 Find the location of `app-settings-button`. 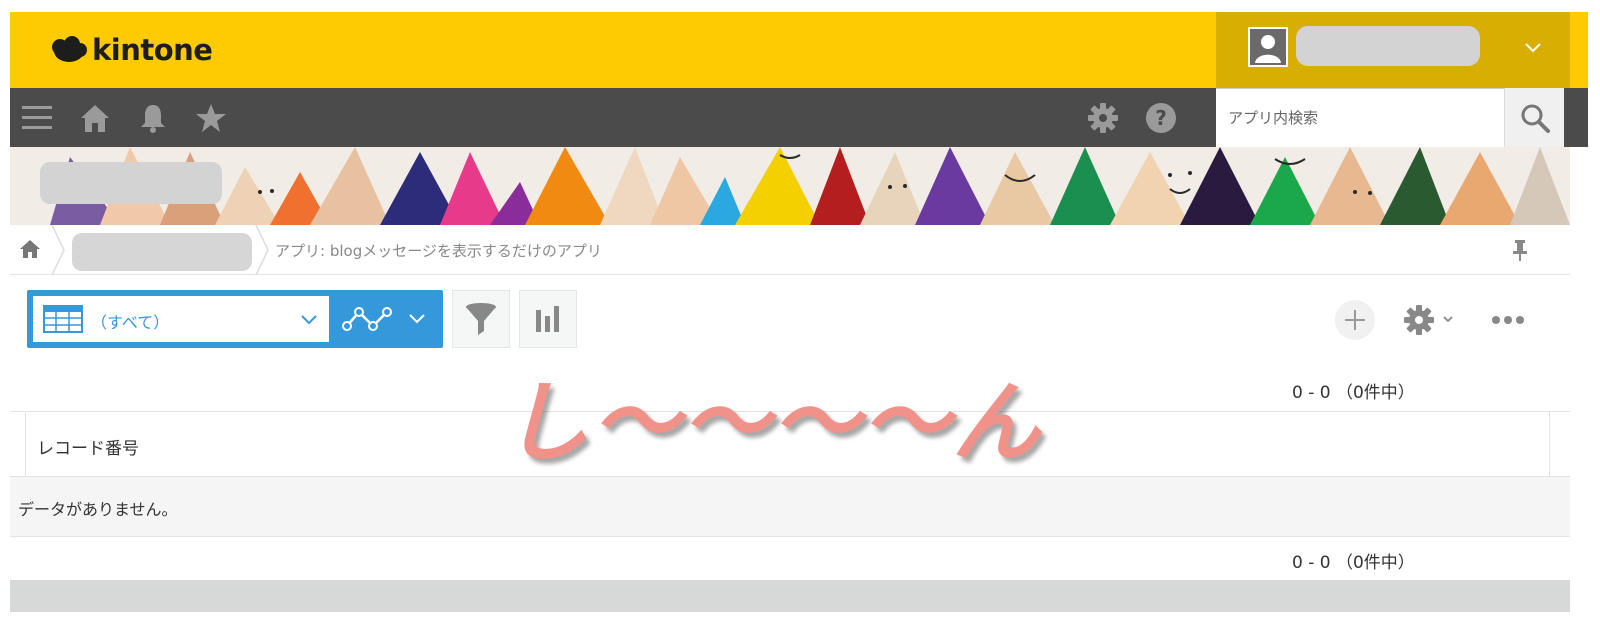

app-settings-button is located at coordinates (1432, 320).